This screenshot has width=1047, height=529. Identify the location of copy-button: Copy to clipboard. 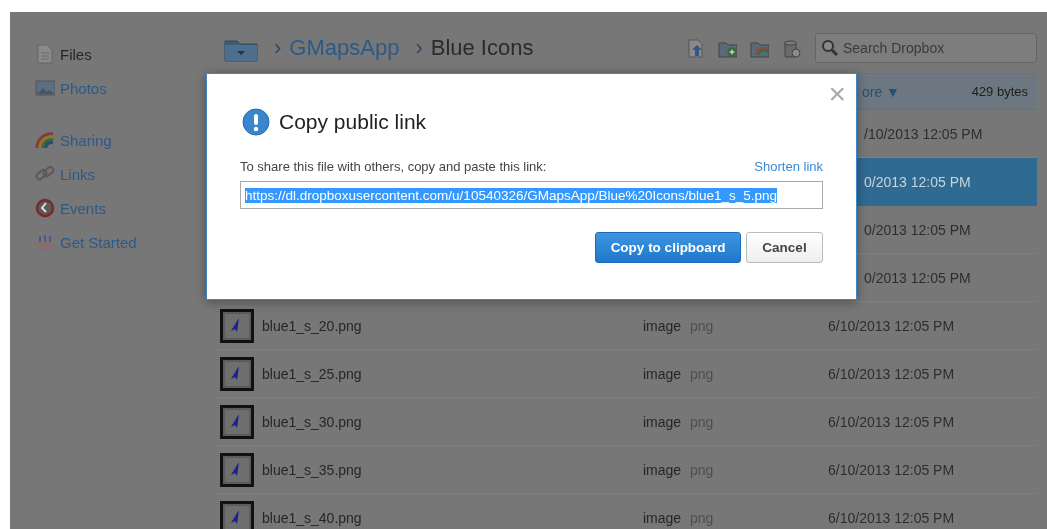
(668, 247).